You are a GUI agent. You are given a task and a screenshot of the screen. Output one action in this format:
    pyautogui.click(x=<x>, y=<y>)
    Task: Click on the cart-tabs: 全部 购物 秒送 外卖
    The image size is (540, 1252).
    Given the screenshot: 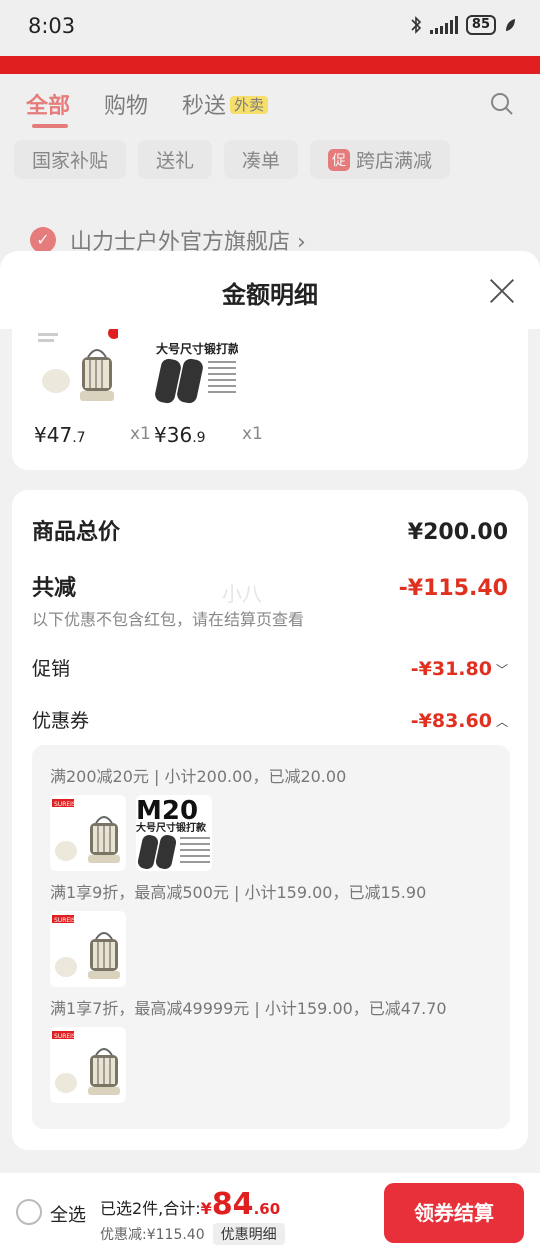 What is the action you would take?
    pyautogui.click(x=147, y=108)
    